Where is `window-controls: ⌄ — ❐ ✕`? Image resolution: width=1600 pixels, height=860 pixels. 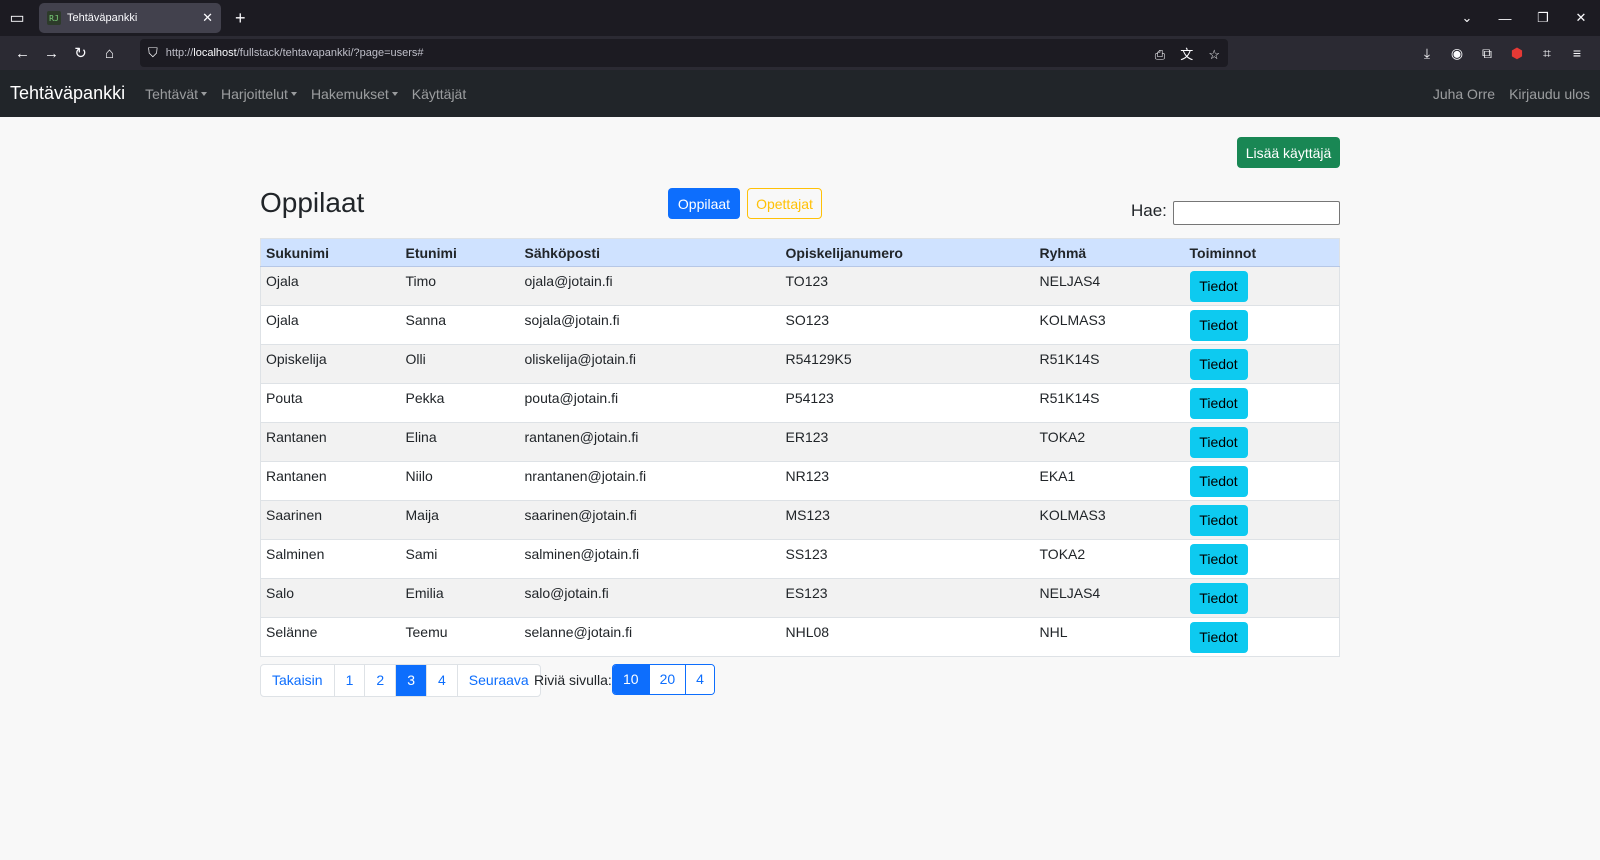
window-controls: ⌄ — ❐ ✕ is located at coordinates (1524, 18).